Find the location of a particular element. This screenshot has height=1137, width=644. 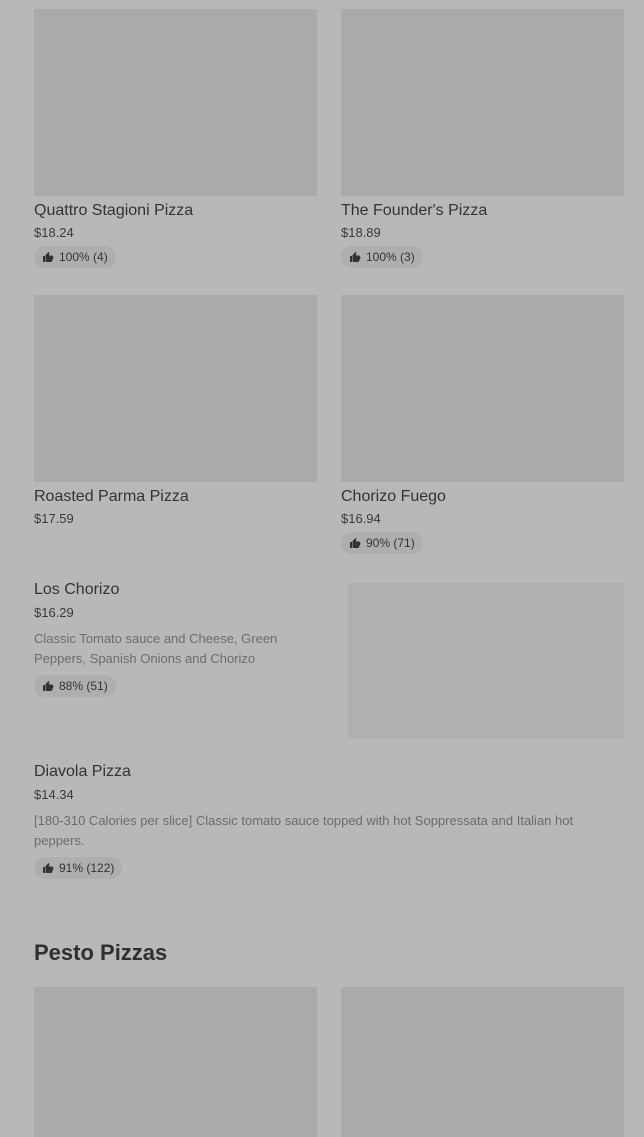

rating-badge: 88% (51) is located at coordinates (75, 686).